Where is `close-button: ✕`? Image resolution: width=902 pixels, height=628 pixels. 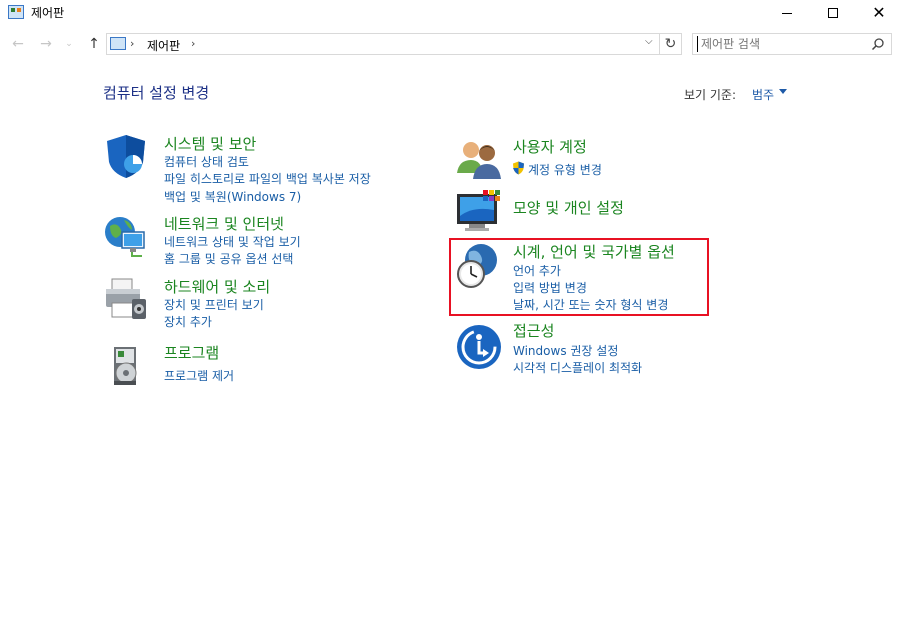
close-button: ✕ is located at coordinates (879, 13).